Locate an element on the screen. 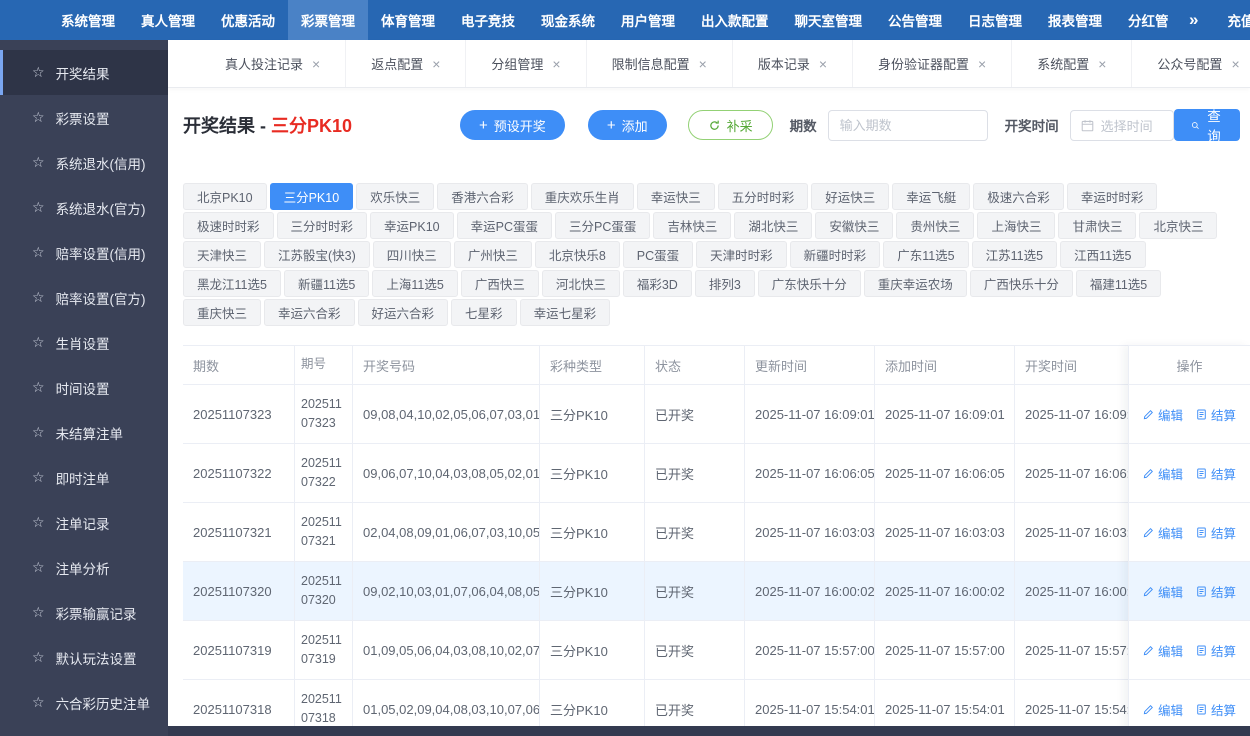 The width and height of the screenshot is (1250, 736). topnav-item: 分红管理 is located at coordinates (1148, 20).